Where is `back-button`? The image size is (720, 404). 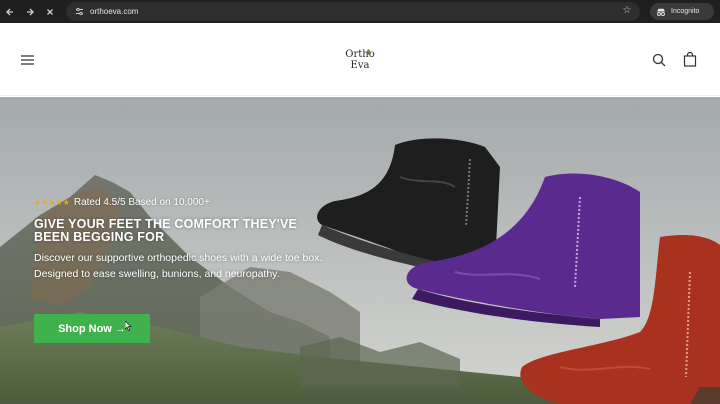
back-button is located at coordinates (10, 11).